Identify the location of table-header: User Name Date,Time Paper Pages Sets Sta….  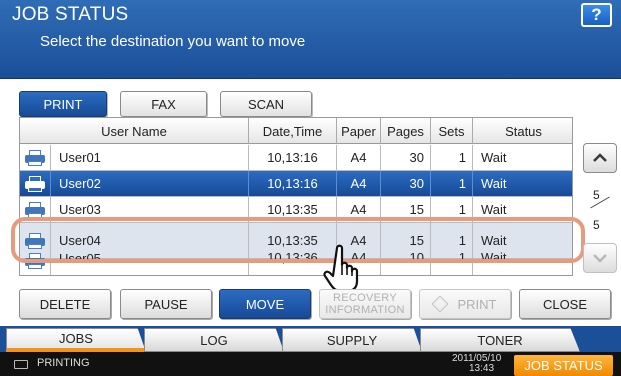
(296, 131).